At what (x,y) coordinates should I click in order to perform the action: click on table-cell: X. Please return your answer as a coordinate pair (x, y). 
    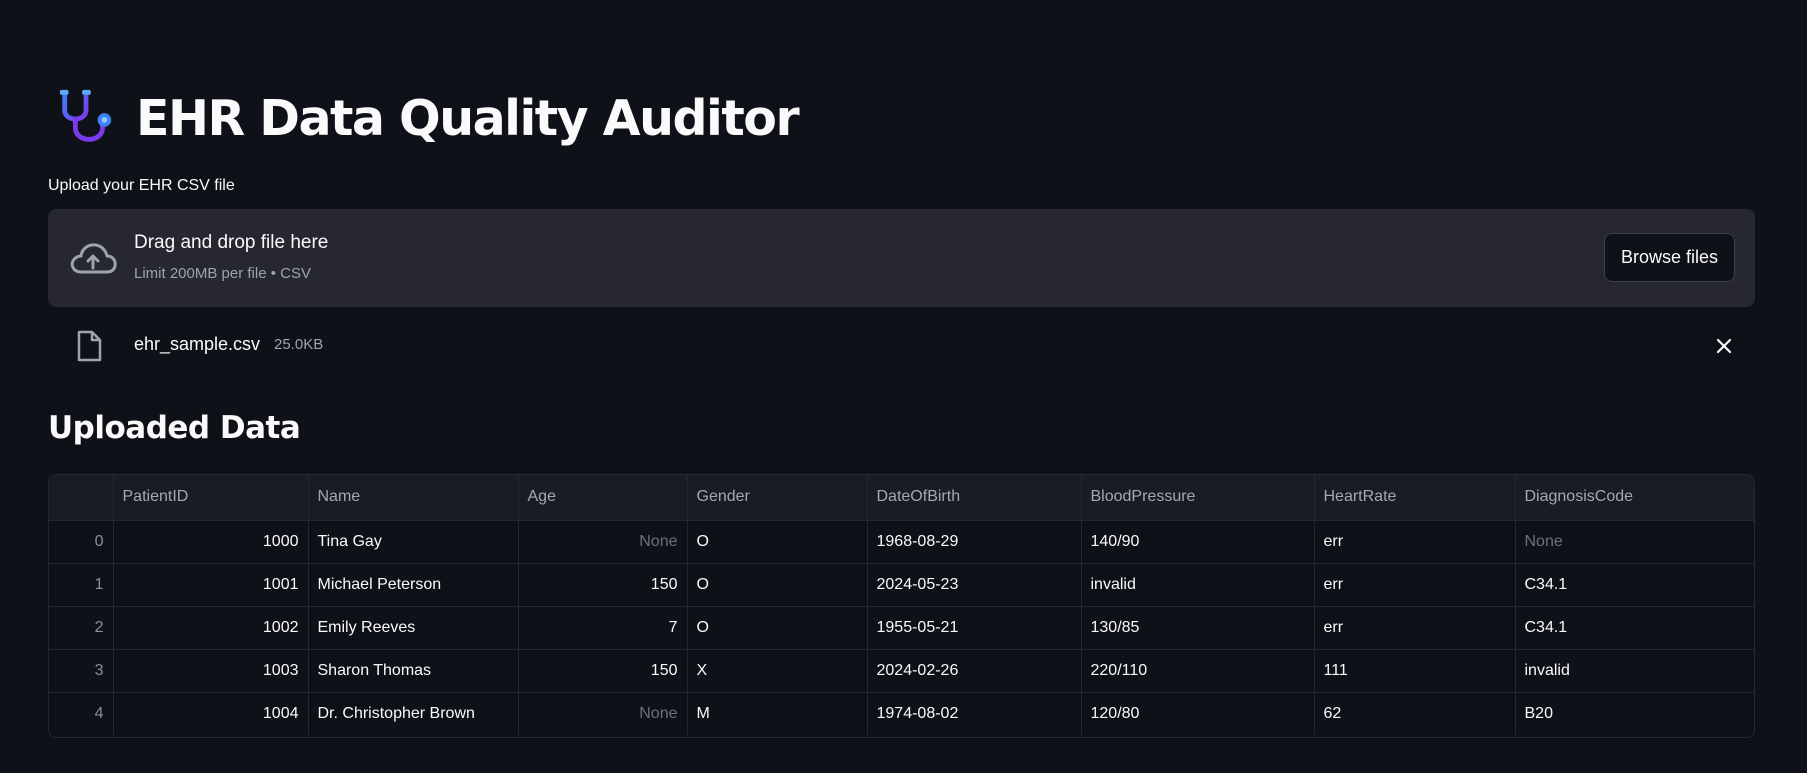
    Looking at the image, I should click on (777, 671).